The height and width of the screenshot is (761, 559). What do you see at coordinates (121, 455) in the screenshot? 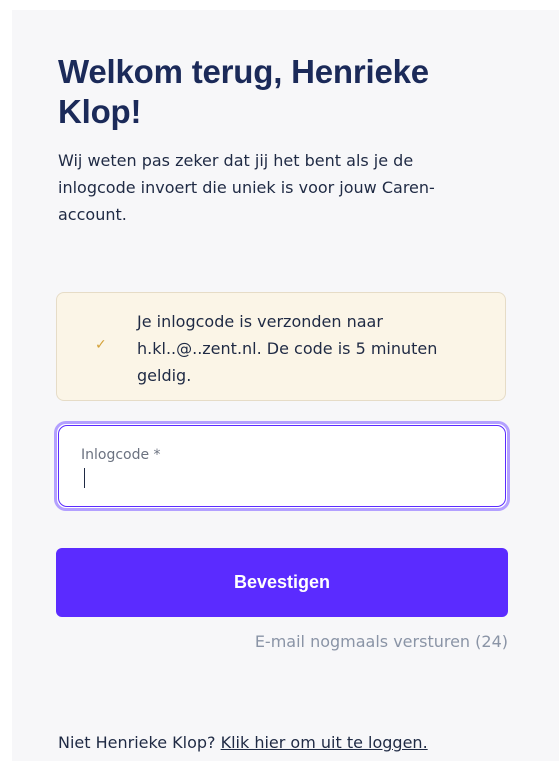
I see `login-code-label: Inlogcode *` at bounding box center [121, 455].